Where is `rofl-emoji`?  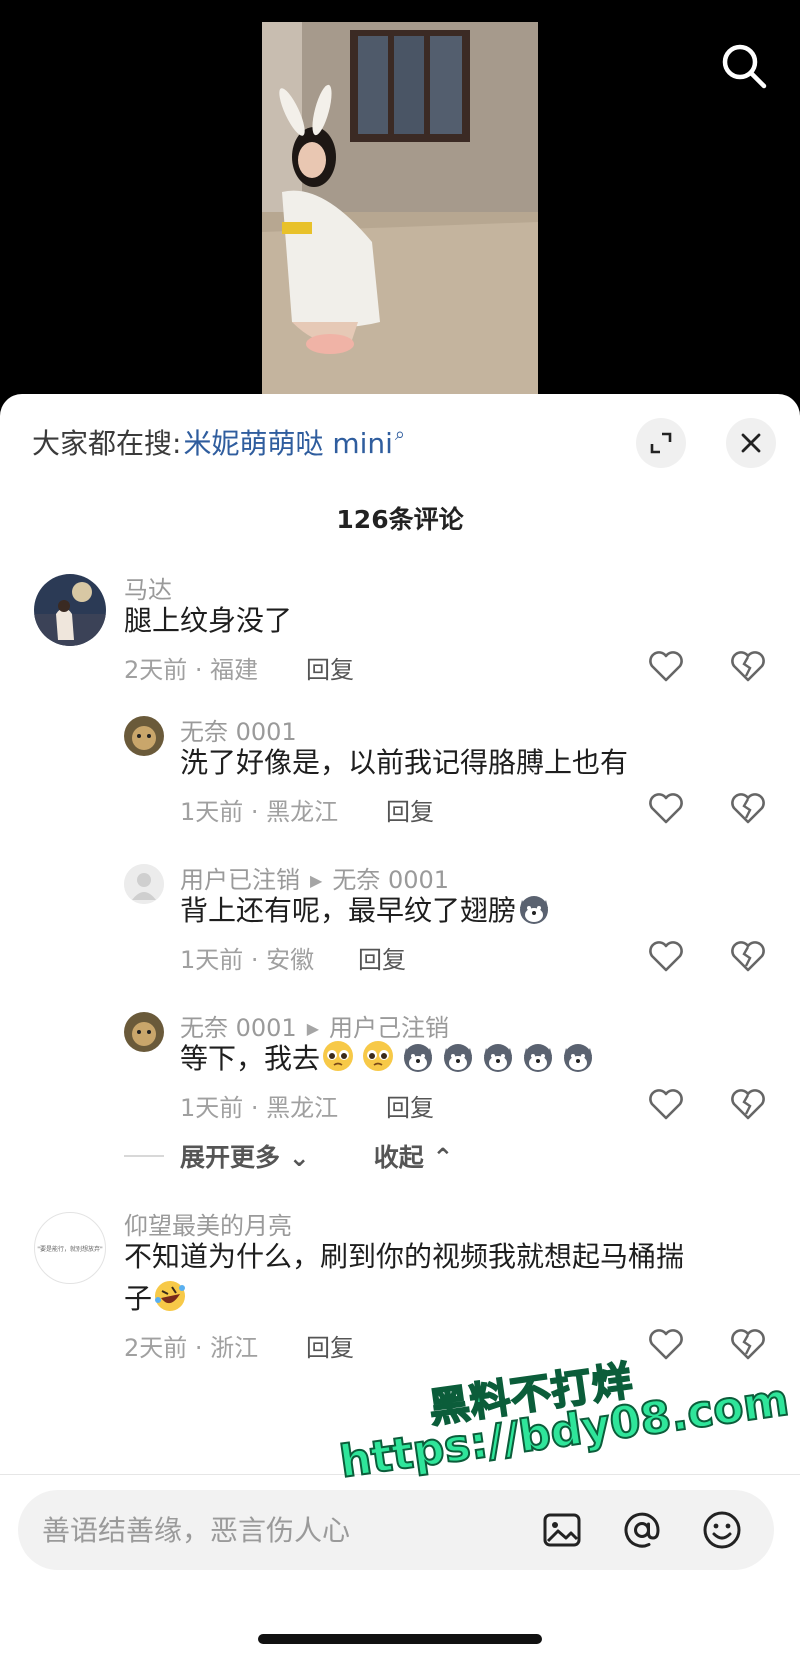
rofl-emoji is located at coordinates (170, 1296).